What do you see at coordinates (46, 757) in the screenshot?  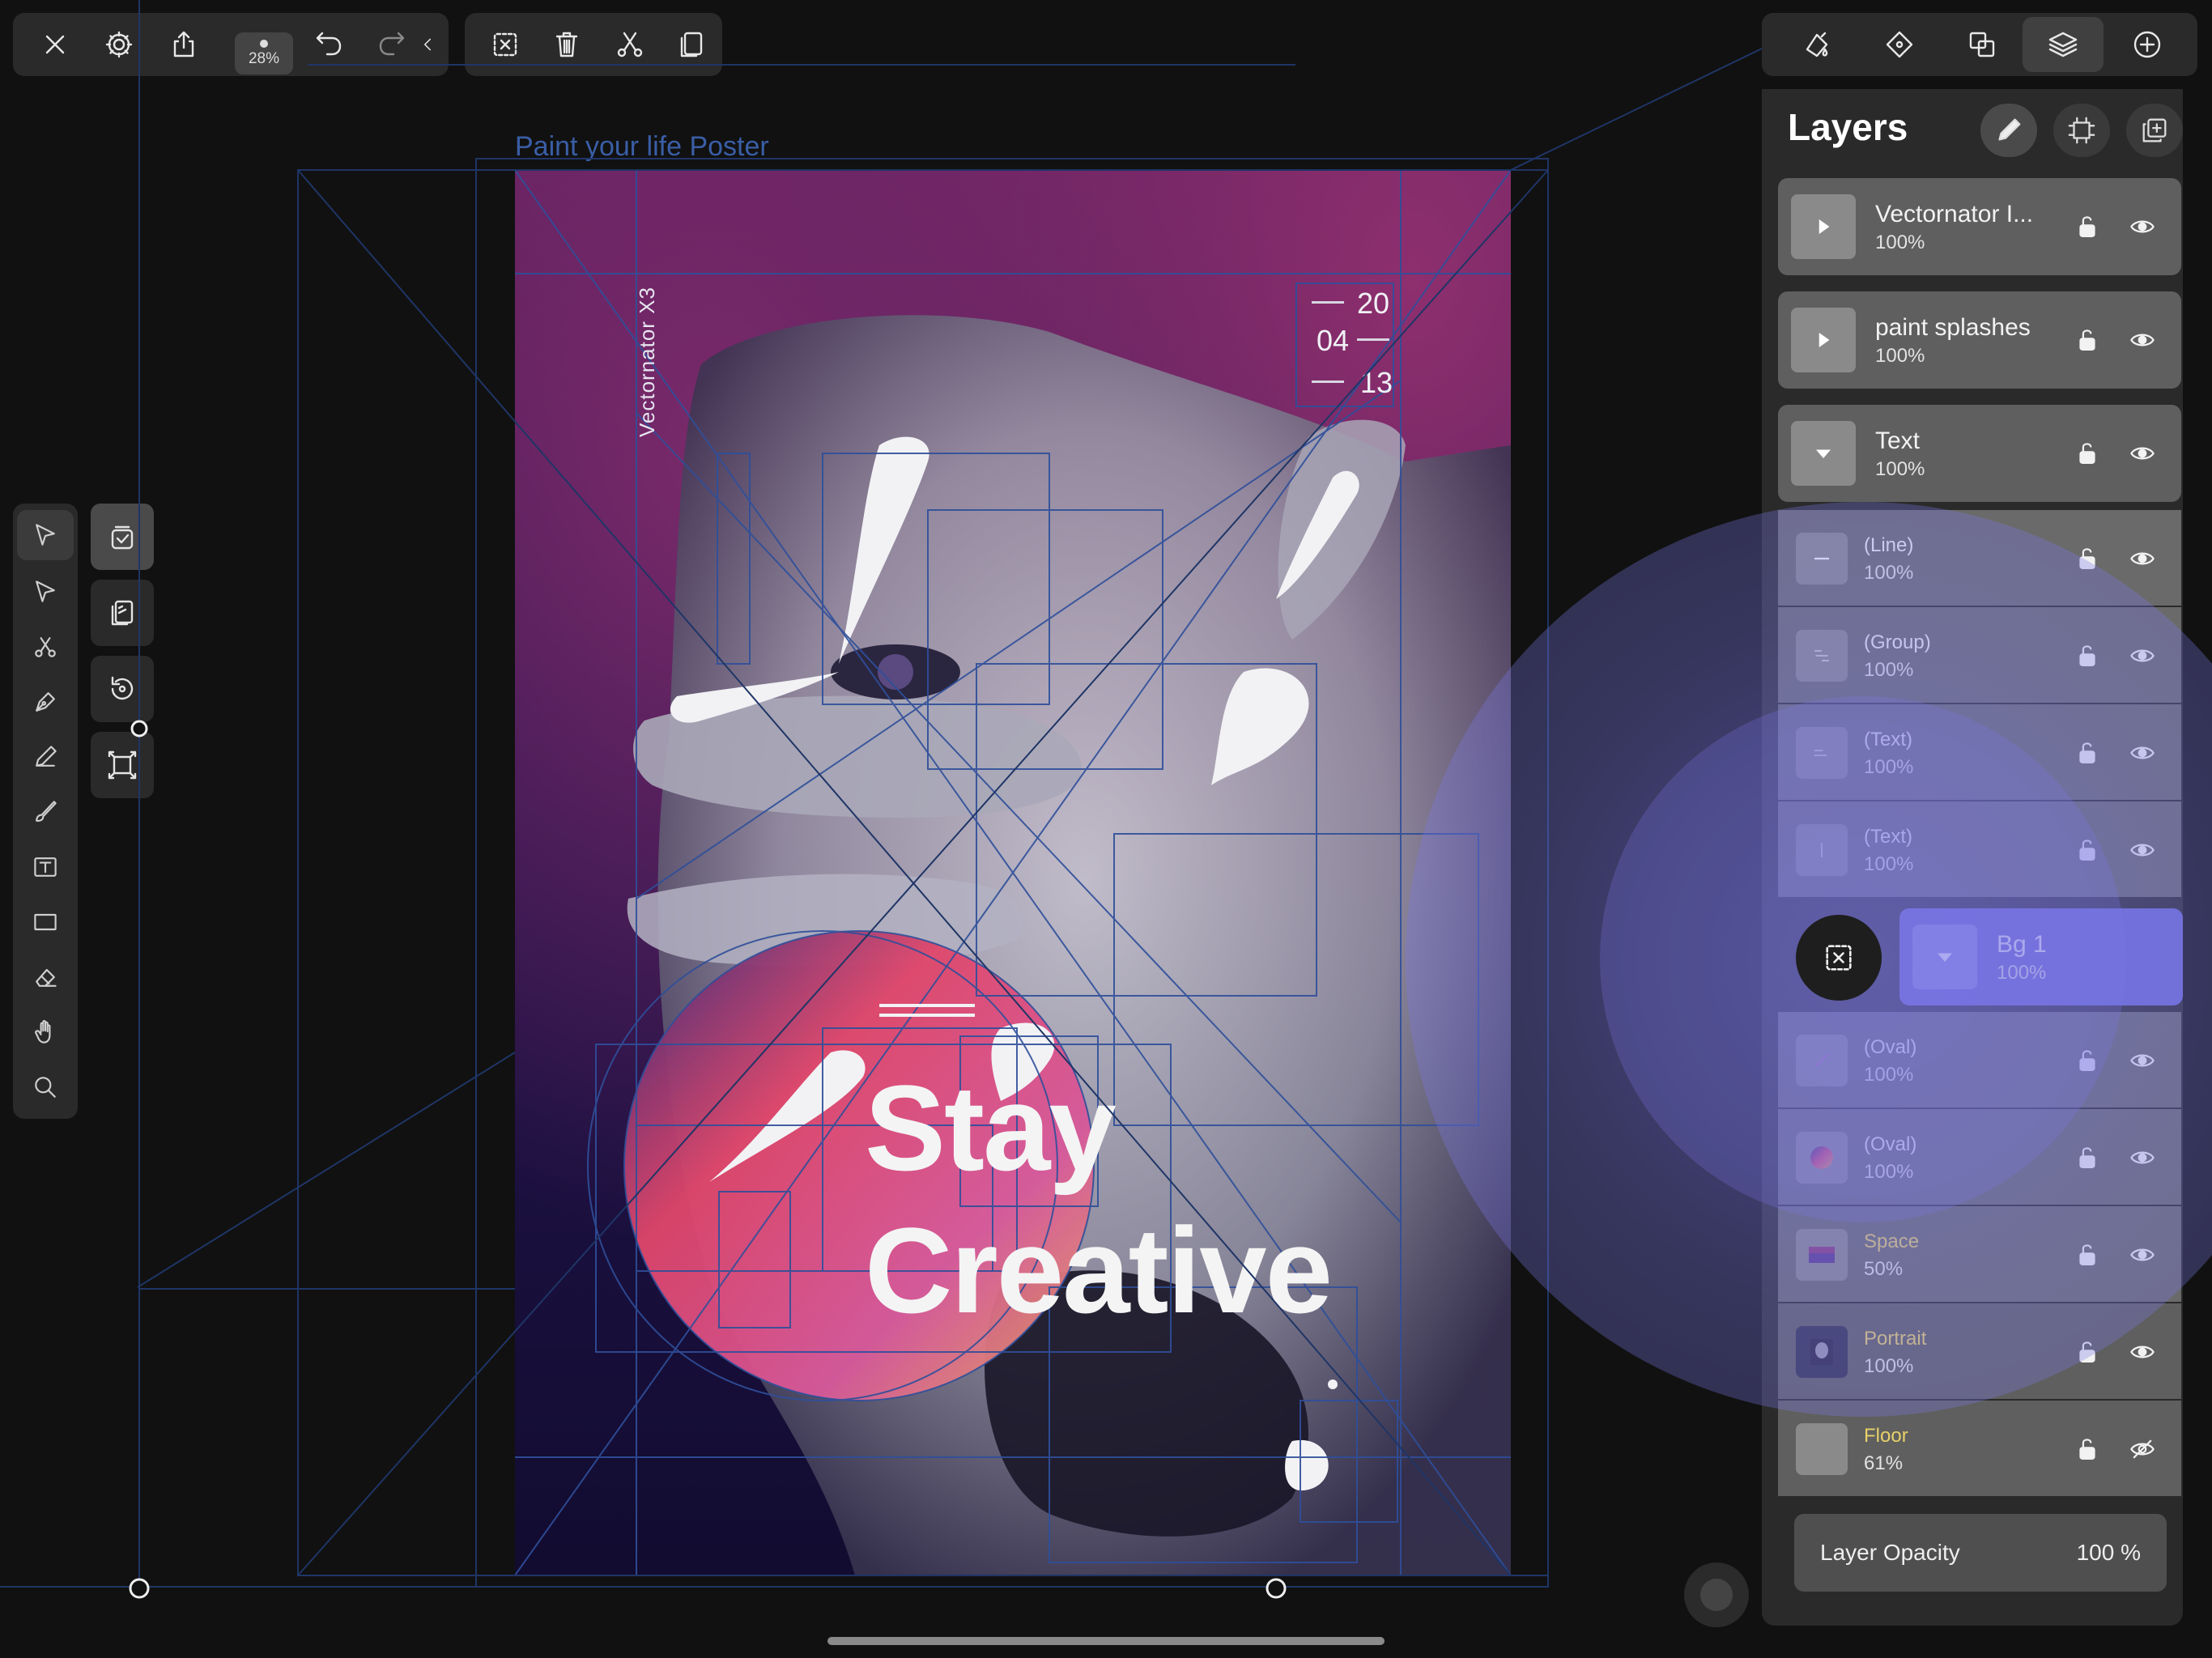 I see `pencil-tool` at bounding box center [46, 757].